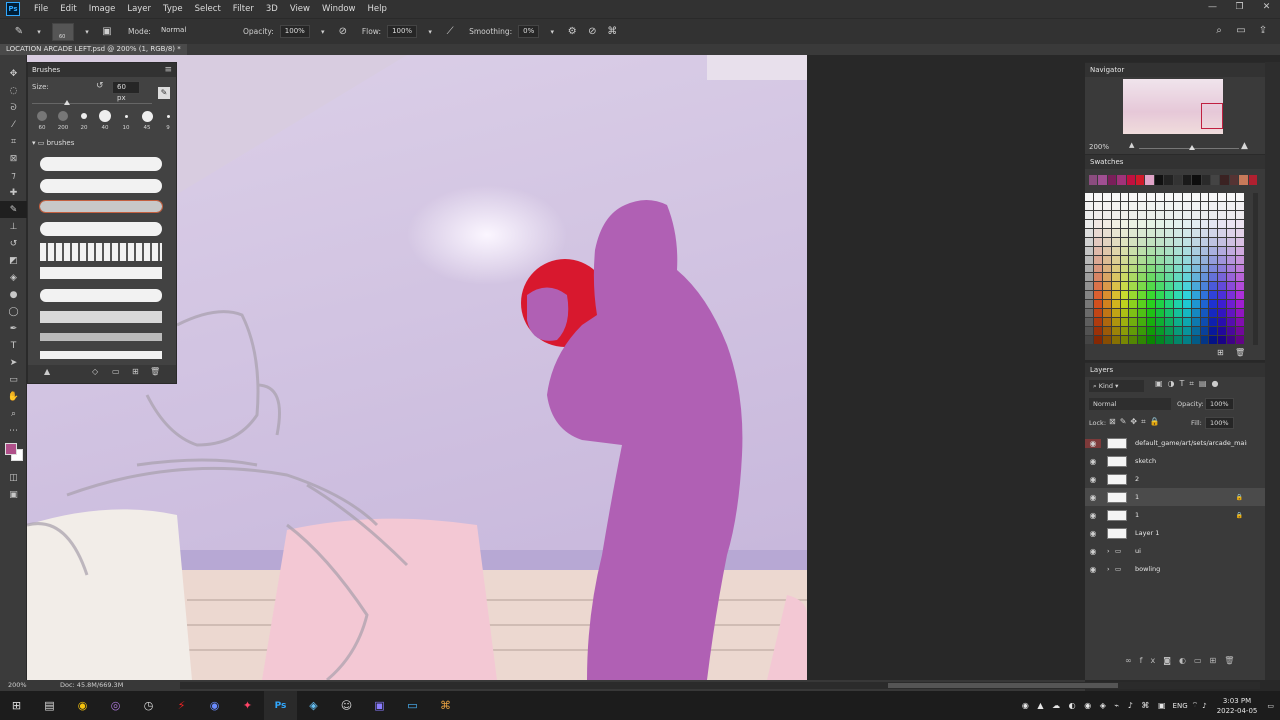 This screenshot has height=720, width=1280. What do you see at coordinates (13, 277) in the screenshot?
I see `paint-bucket-tool-icon: ◈` at bounding box center [13, 277].